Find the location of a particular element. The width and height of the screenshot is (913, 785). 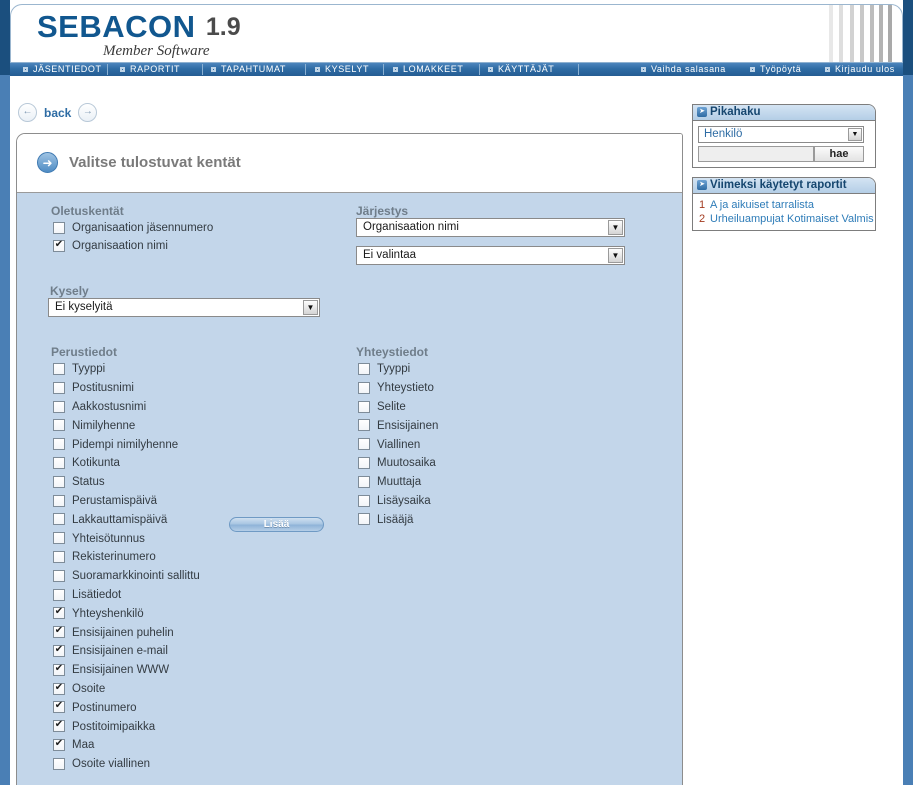

yhteystiedot-item-row: Muuttaja is located at coordinates (389, 482).